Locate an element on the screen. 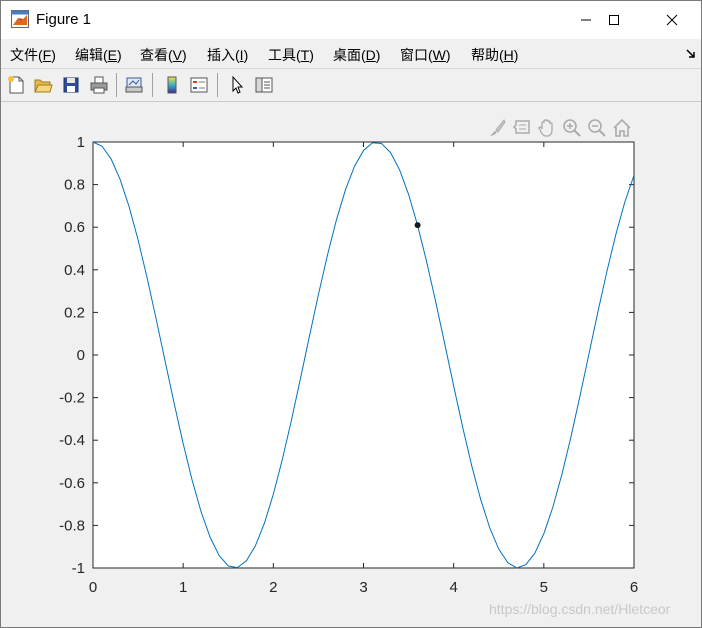 Image resolution: width=702 pixels, height=628 pixels. y-tick-label: 0.6 is located at coordinates (74, 227).